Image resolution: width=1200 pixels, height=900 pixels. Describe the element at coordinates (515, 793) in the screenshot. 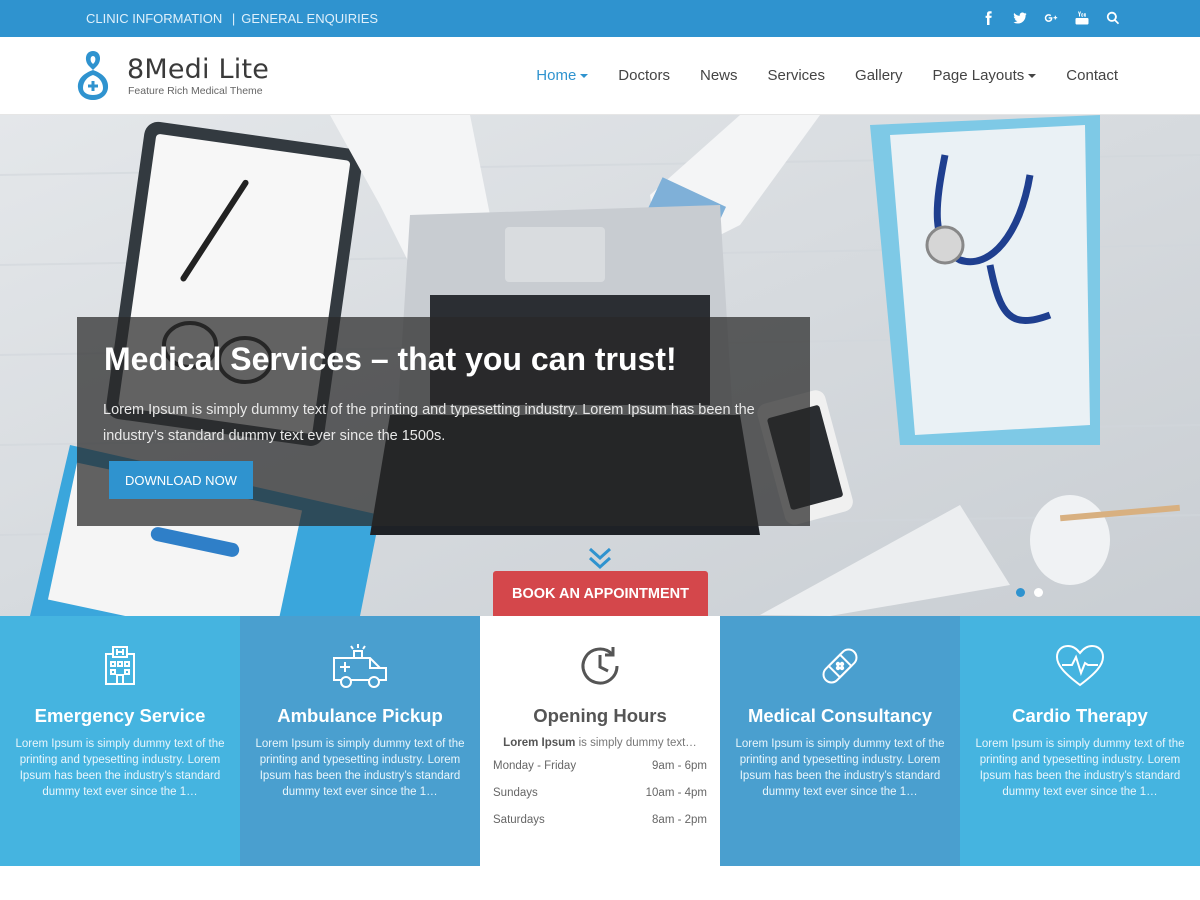

I see `hours-day: Sundays` at that location.